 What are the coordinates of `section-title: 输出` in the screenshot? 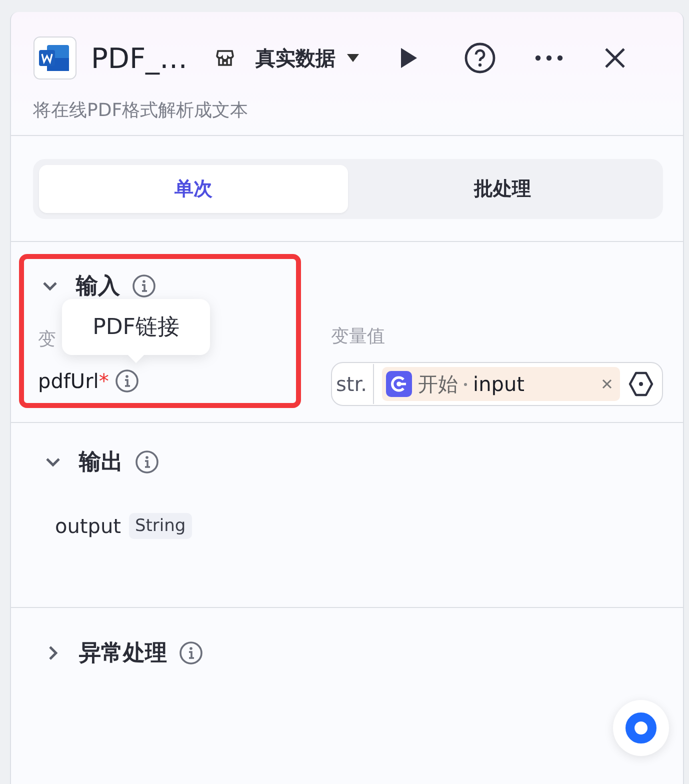 It's located at (101, 463).